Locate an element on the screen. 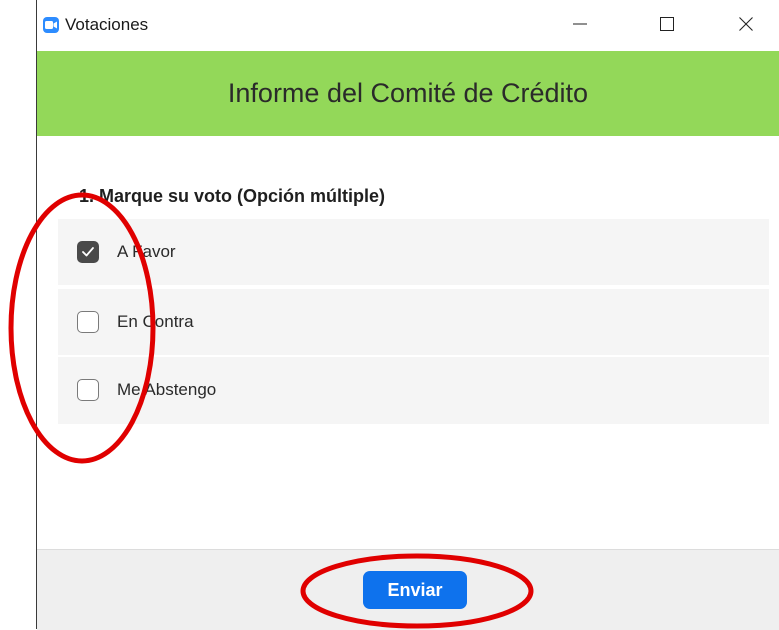  poll-title: Informe del Comité de Crédito is located at coordinates (408, 93).